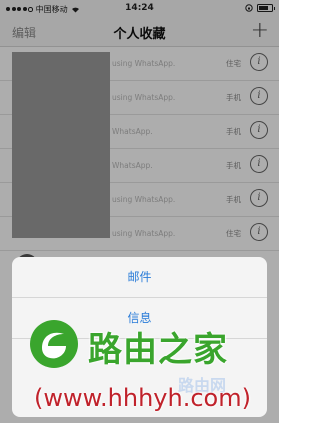 The width and height of the screenshot is (320, 423). I want to click on watermark-logo, so click(54, 344).